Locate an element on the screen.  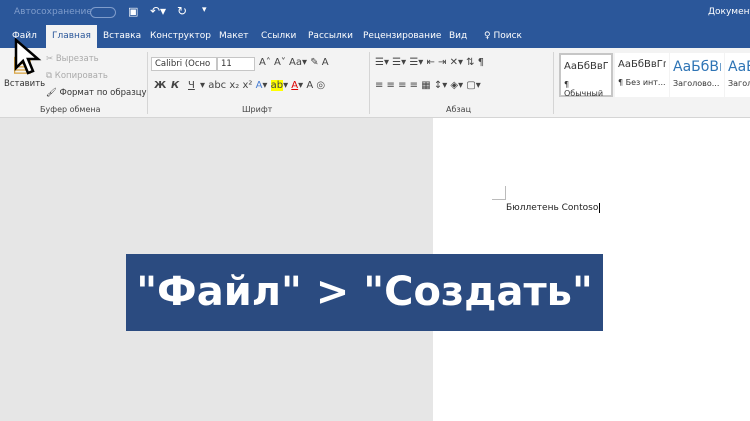
paste-button: Вставить is located at coordinates (24, 84).